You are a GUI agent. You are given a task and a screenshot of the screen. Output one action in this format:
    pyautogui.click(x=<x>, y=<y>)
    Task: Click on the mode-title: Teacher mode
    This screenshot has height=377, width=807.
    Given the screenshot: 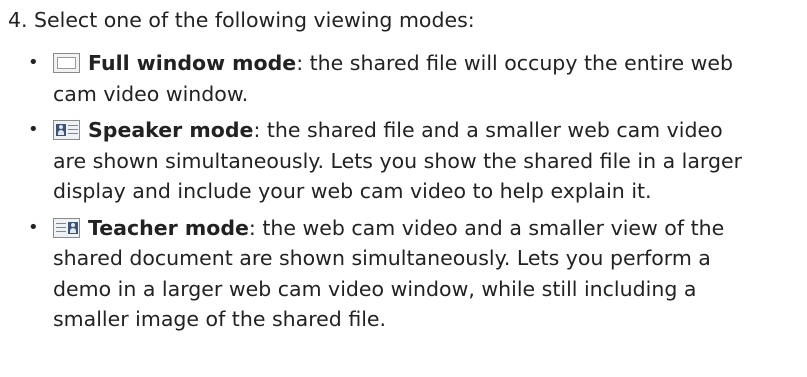 What is the action you would take?
    pyautogui.click(x=168, y=227)
    